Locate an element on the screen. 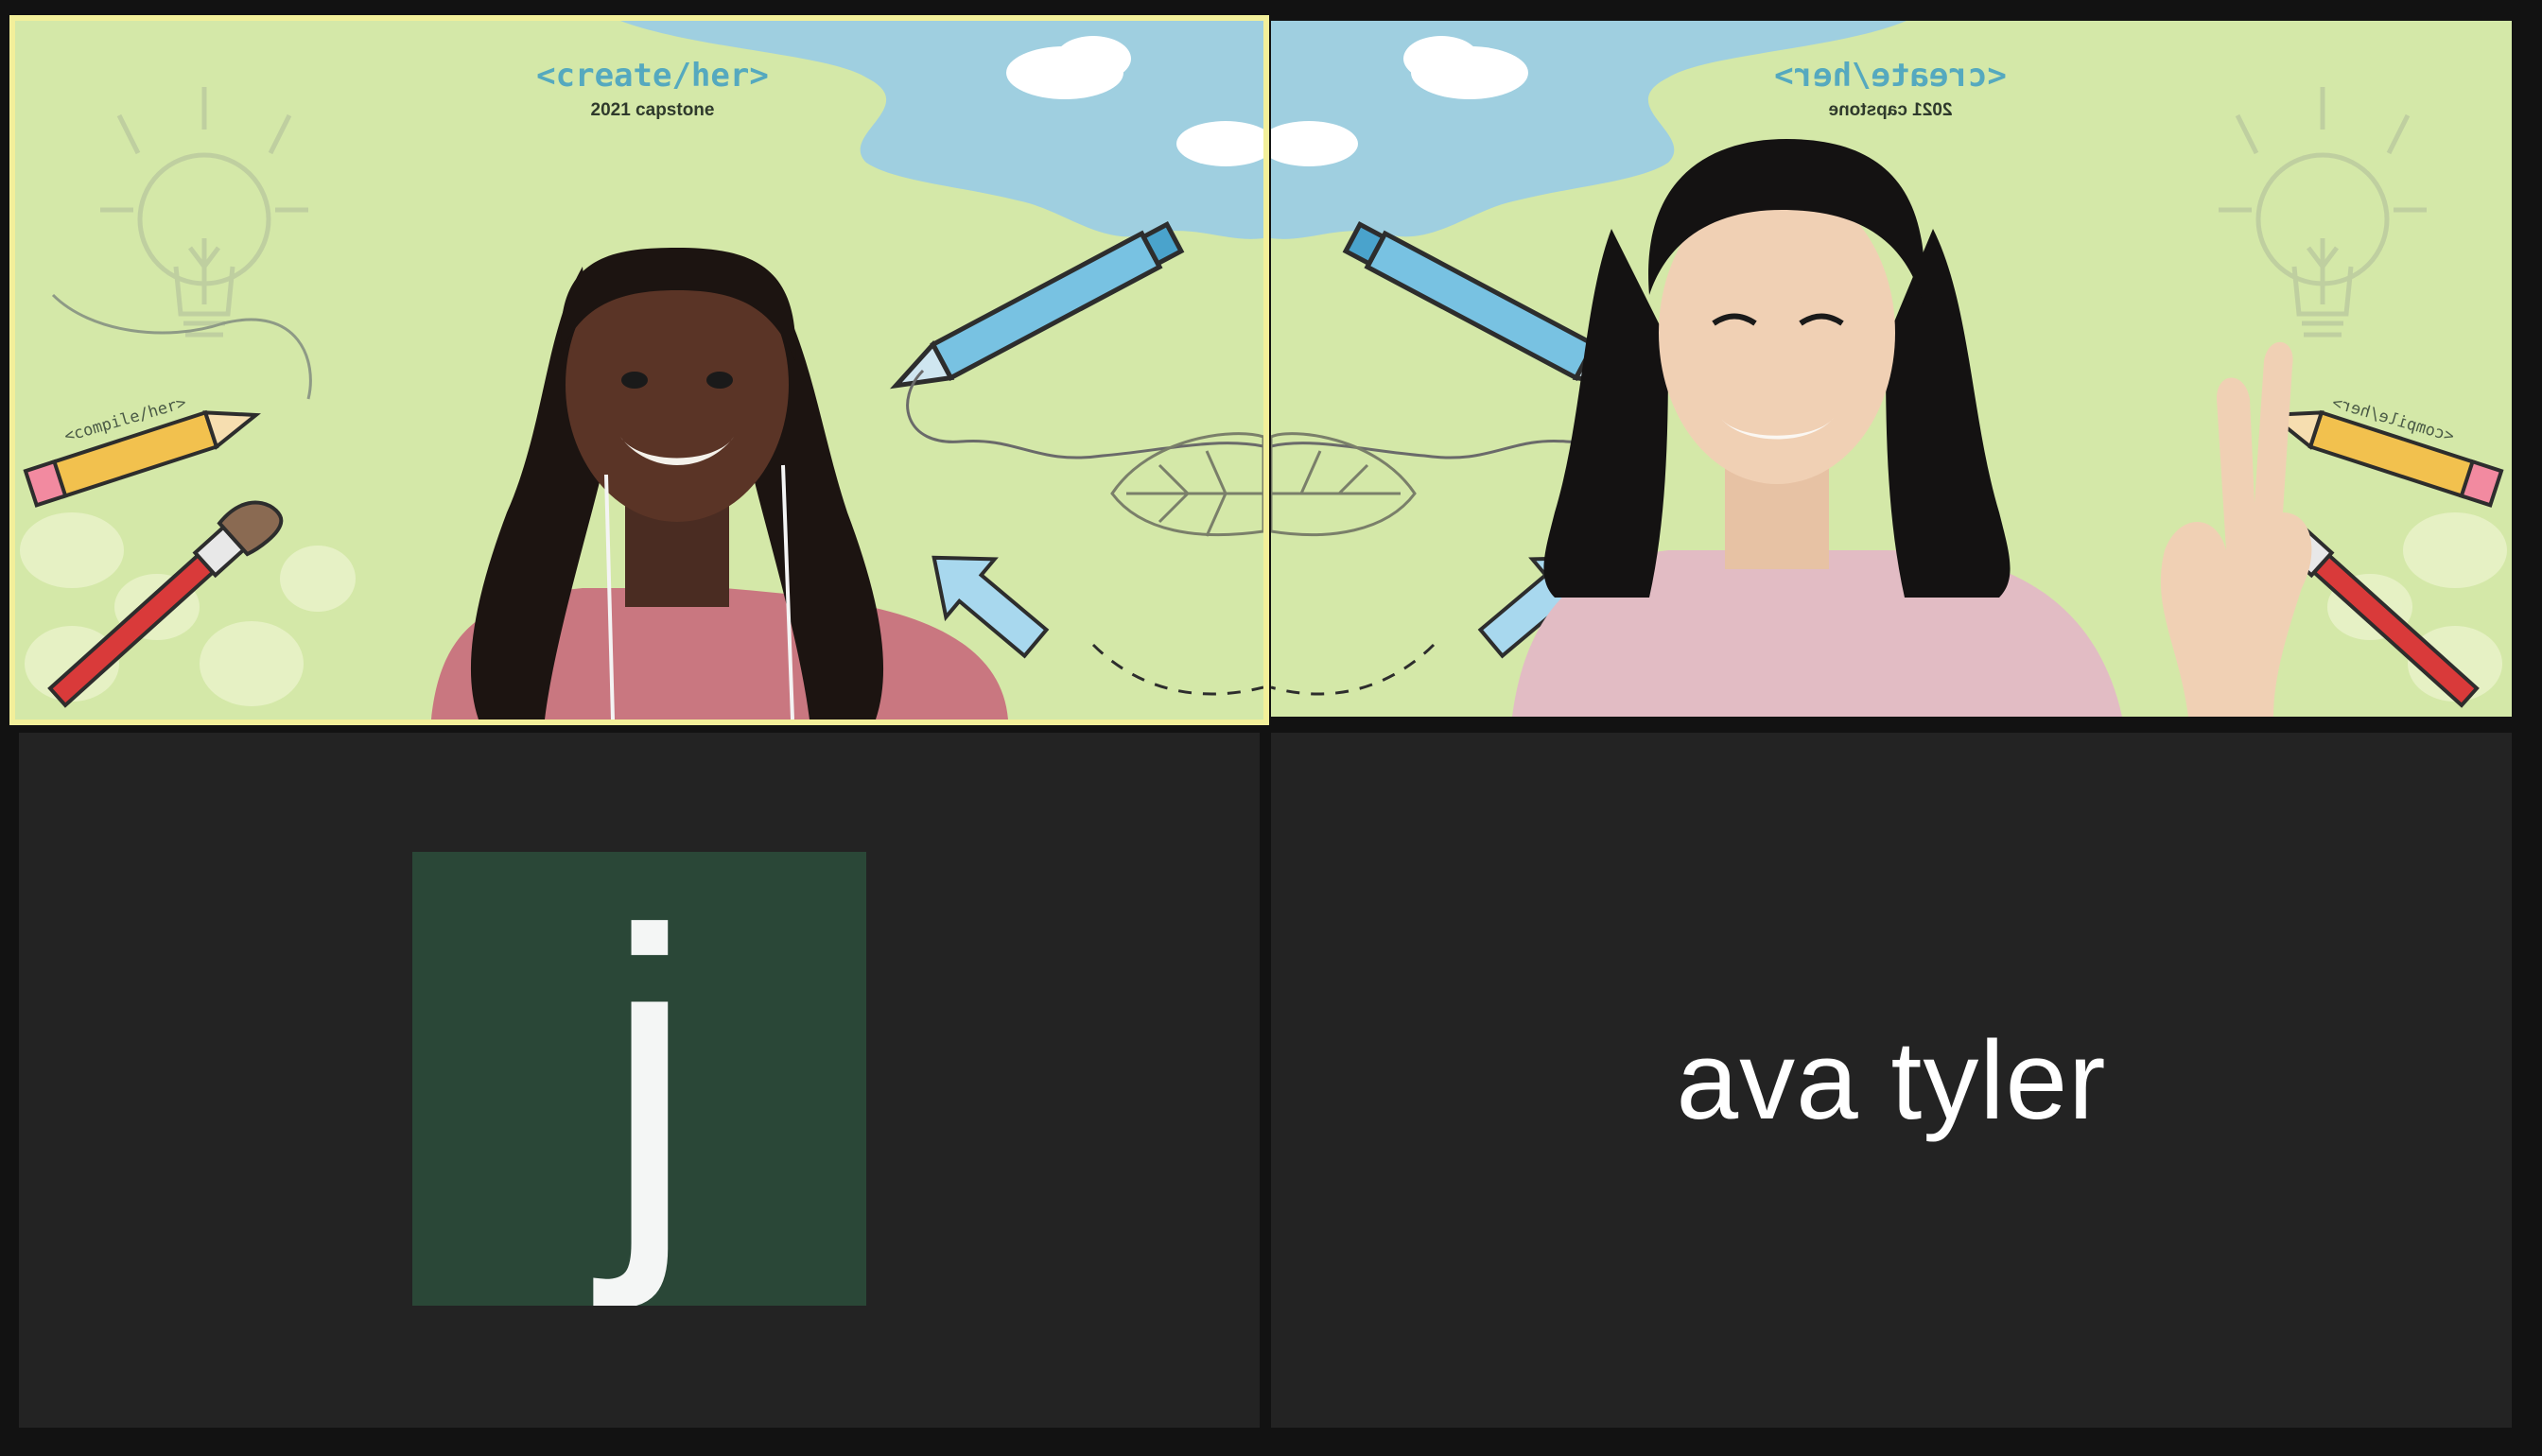 This screenshot has width=2542, height=1456. avatar: j is located at coordinates (639, 1079).